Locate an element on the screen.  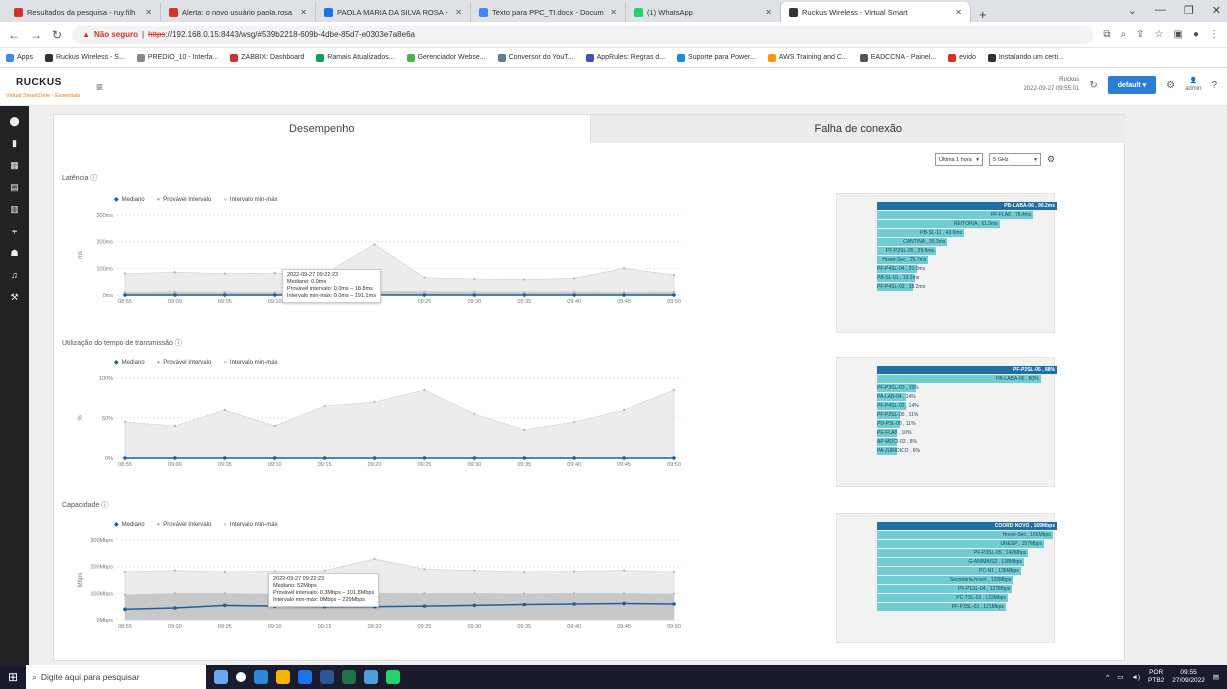
help-icon: ? is located at coordinates (1214, 85).